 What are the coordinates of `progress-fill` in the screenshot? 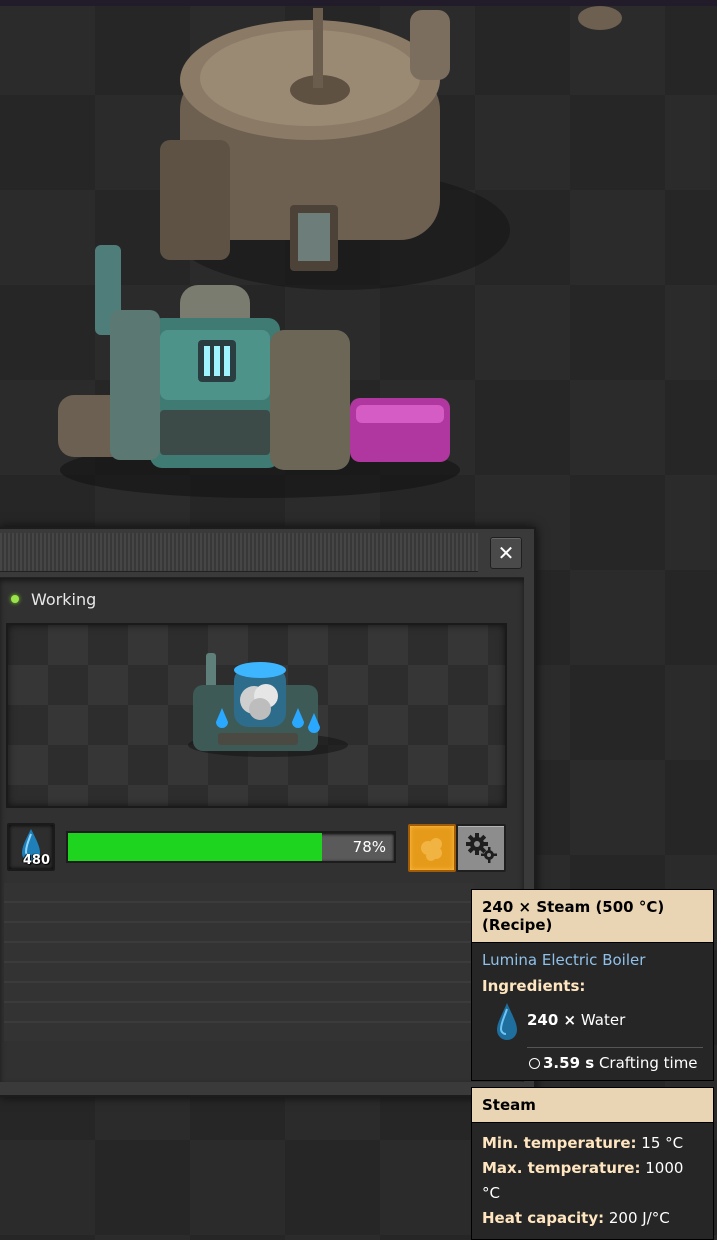 It's located at (195, 847).